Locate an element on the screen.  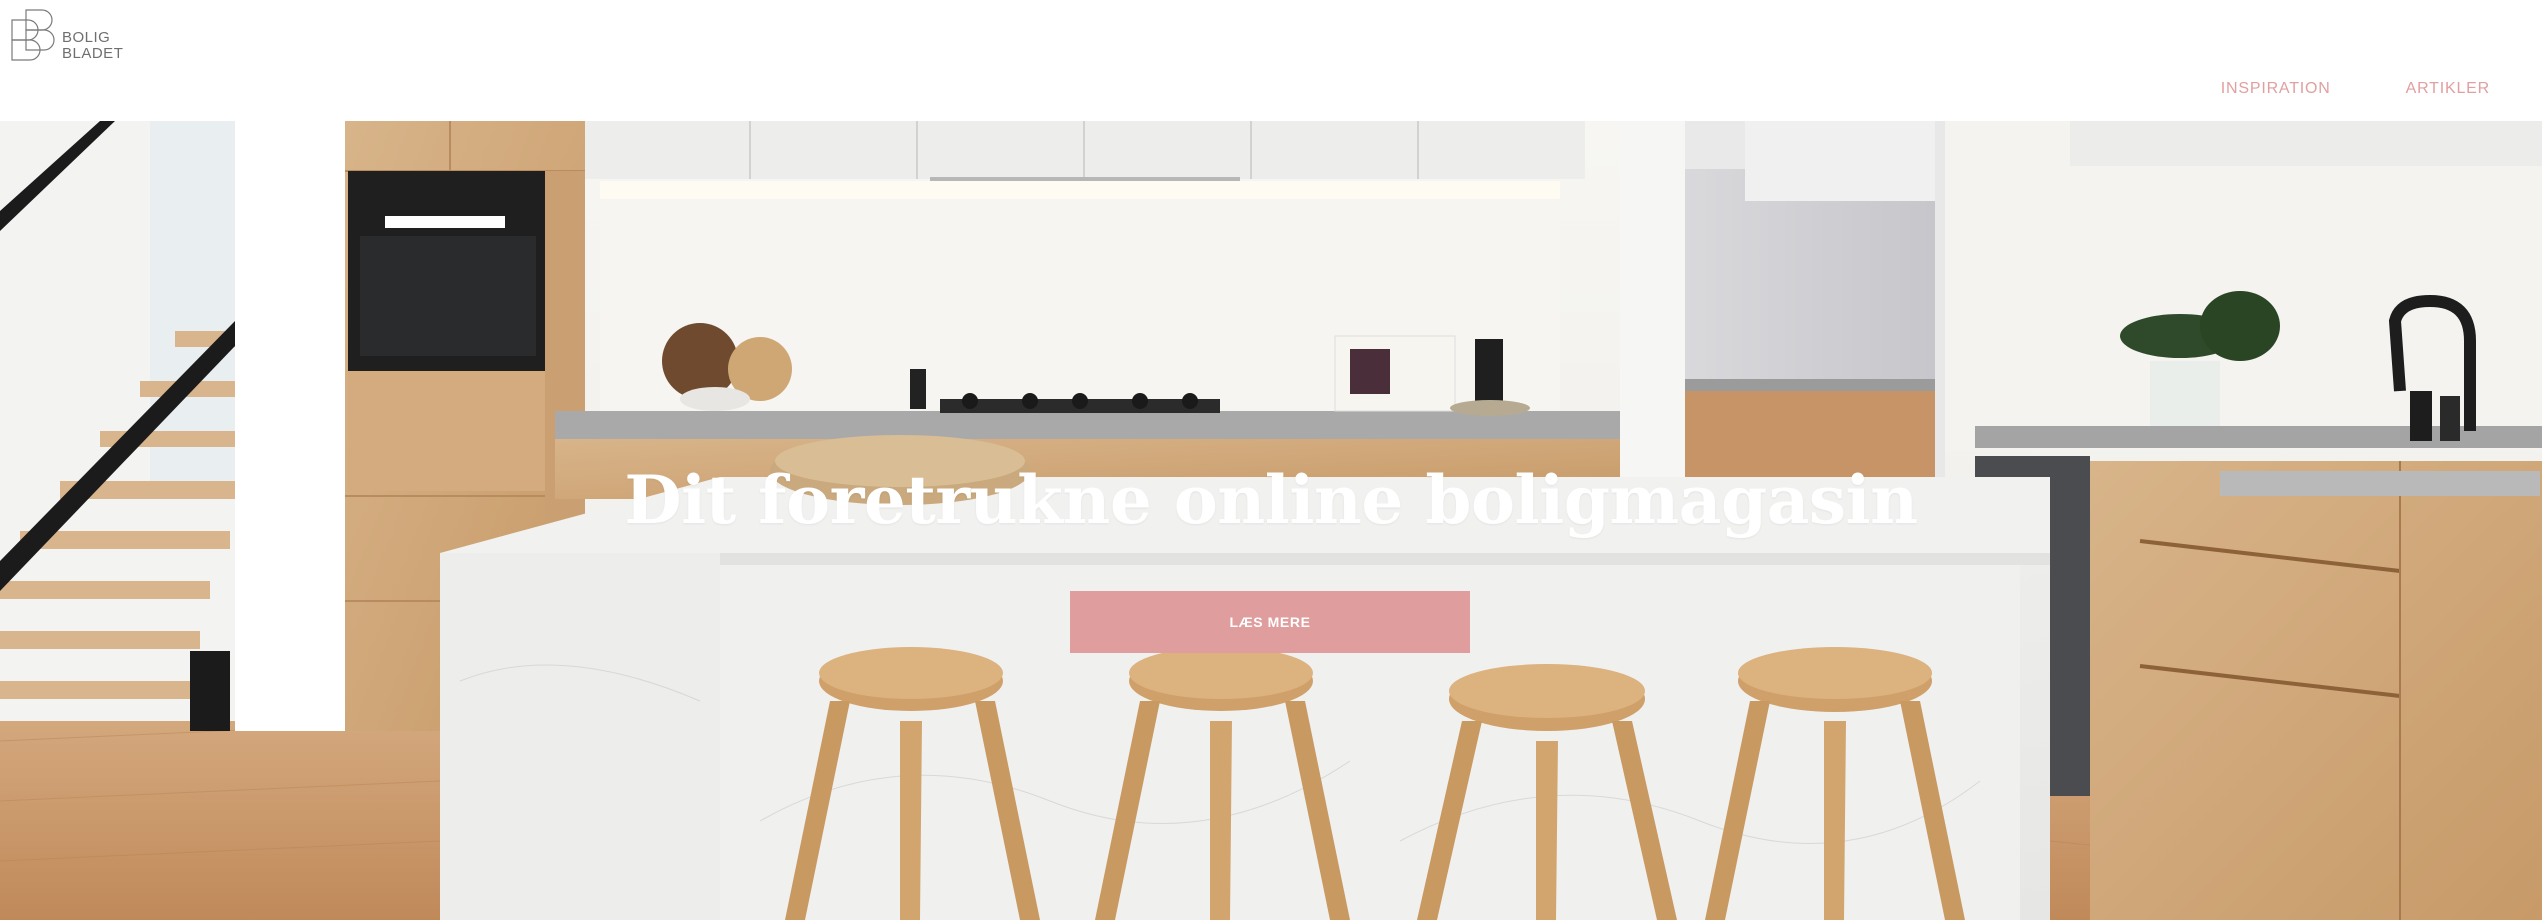
brand-line-2: BLADET is located at coordinates (93, 53).